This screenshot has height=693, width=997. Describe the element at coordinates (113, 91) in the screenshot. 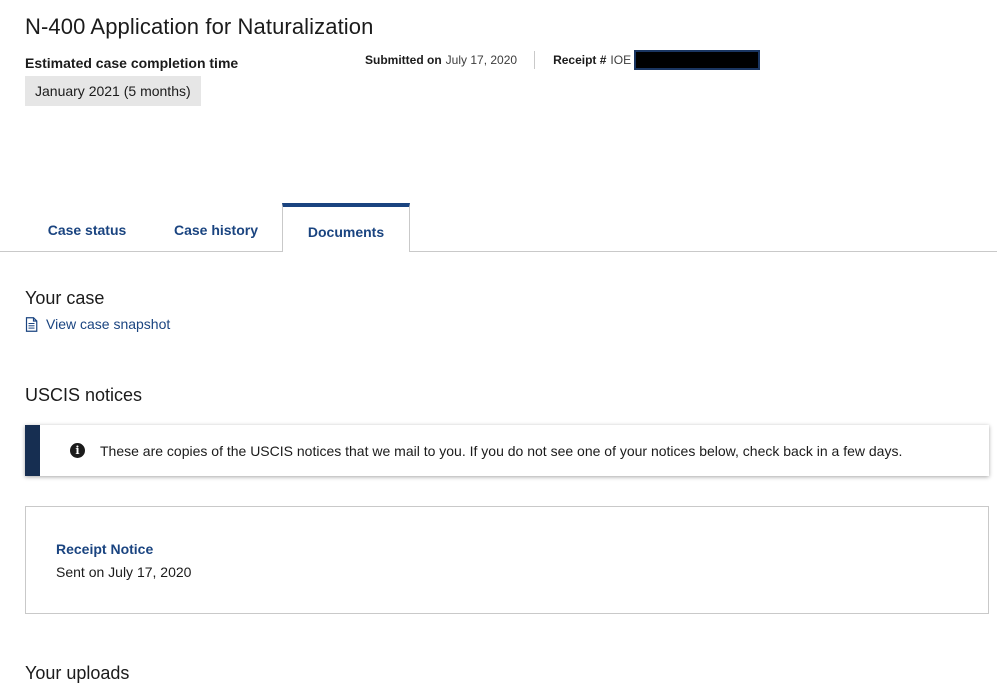

I see `estimated-completion-badge: January 2021 (5 months)` at that location.